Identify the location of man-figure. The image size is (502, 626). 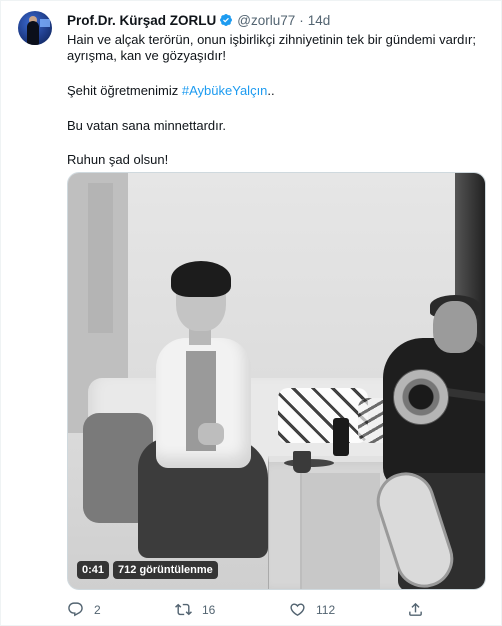
(455, 327).